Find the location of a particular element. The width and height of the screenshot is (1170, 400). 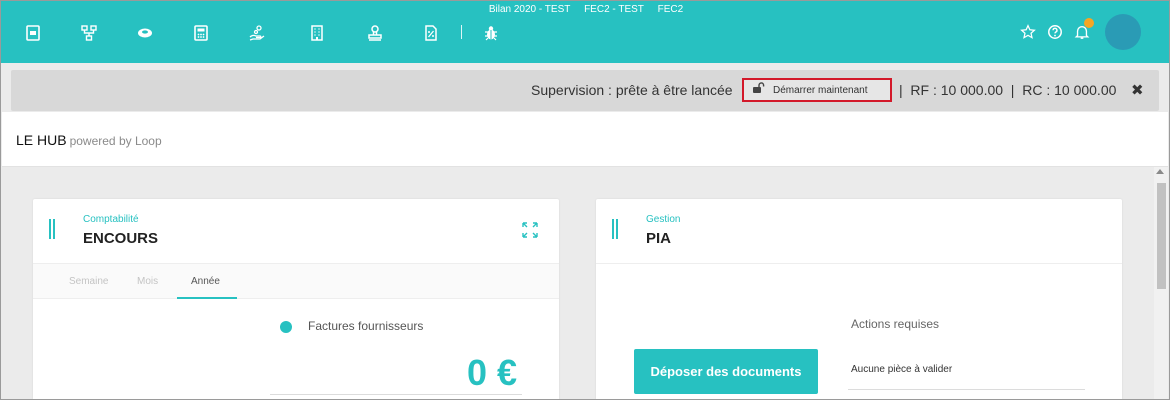

document-icon is located at coordinates (33, 33).